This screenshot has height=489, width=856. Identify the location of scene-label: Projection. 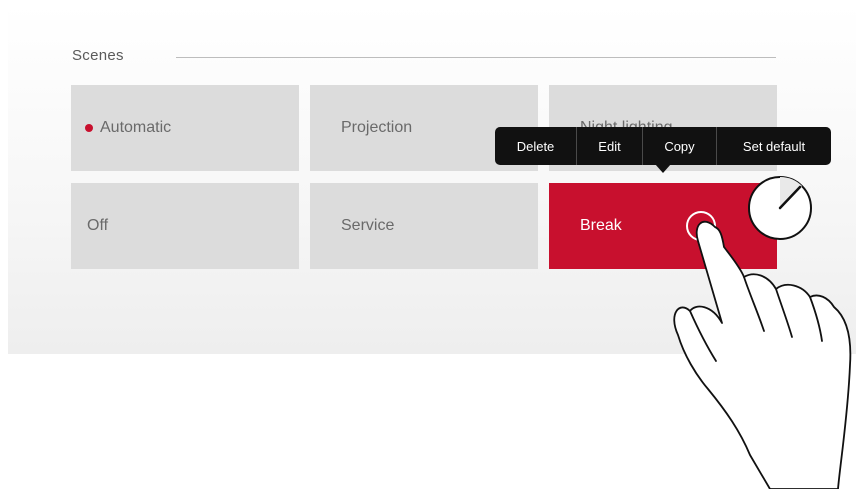
(377, 127).